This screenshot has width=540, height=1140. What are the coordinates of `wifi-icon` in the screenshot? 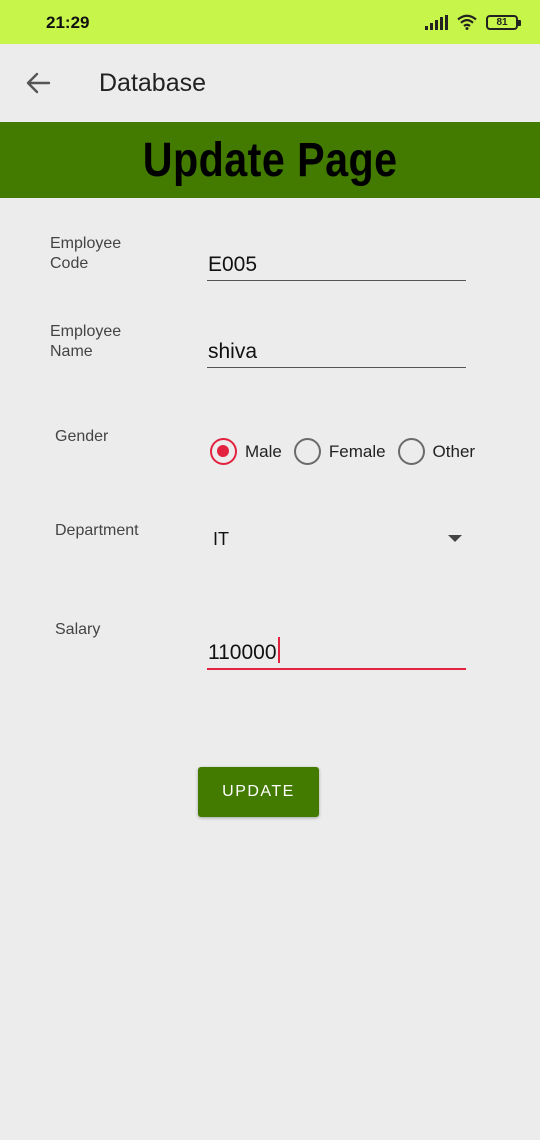 It's located at (467, 22).